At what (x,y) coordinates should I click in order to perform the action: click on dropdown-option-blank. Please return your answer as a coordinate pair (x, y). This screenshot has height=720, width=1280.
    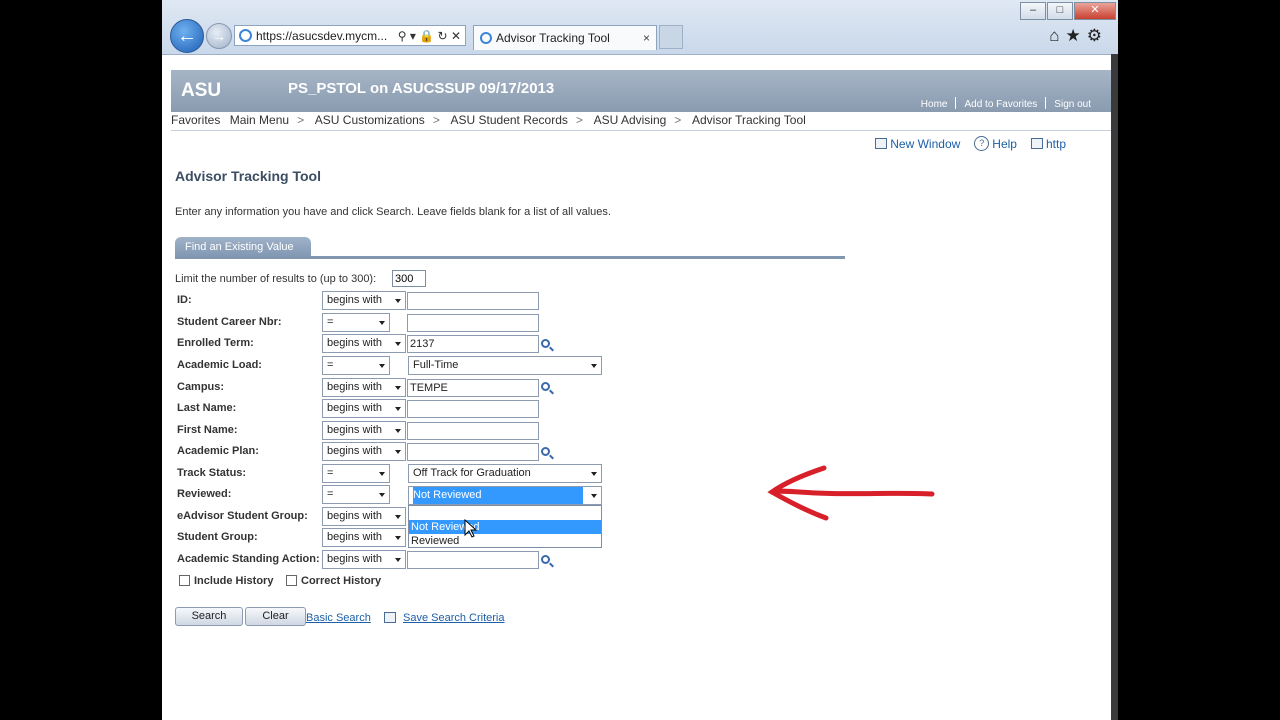
    Looking at the image, I should click on (505, 513).